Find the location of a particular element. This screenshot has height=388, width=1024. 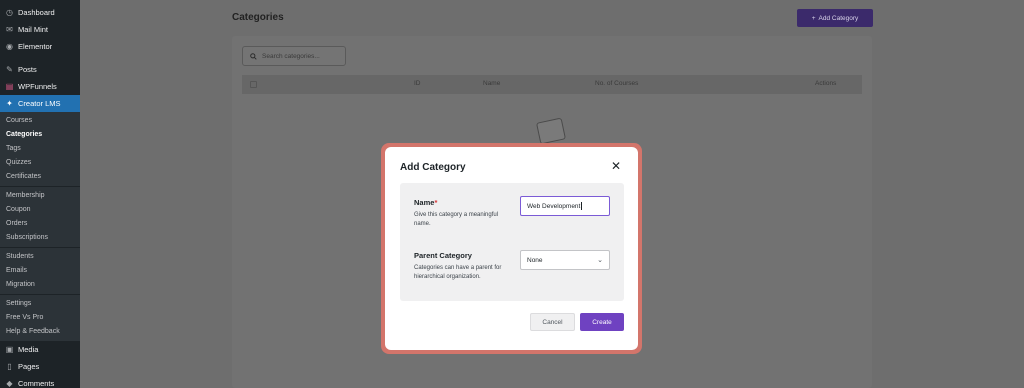

add-category-button: + Add Category is located at coordinates (835, 18).